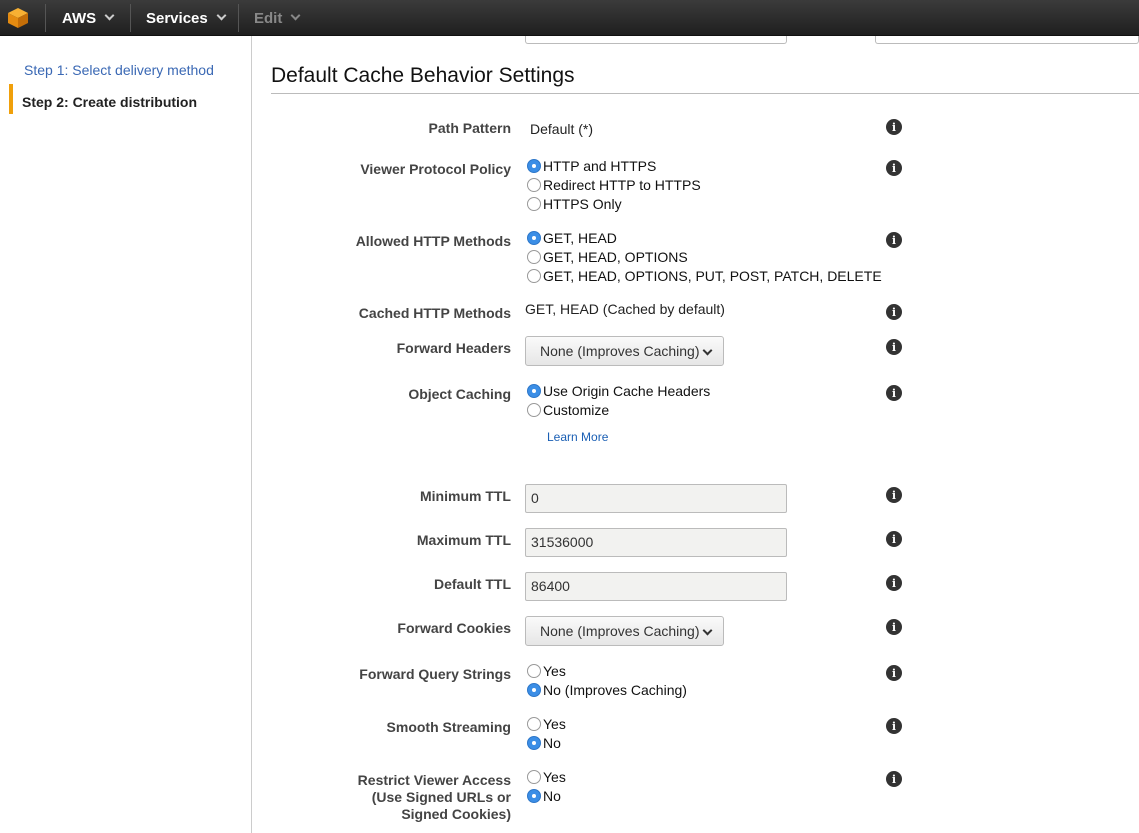  Describe the element at coordinates (18, 18) in the screenshot. I see `aws-cube-logo-icon` at that location.